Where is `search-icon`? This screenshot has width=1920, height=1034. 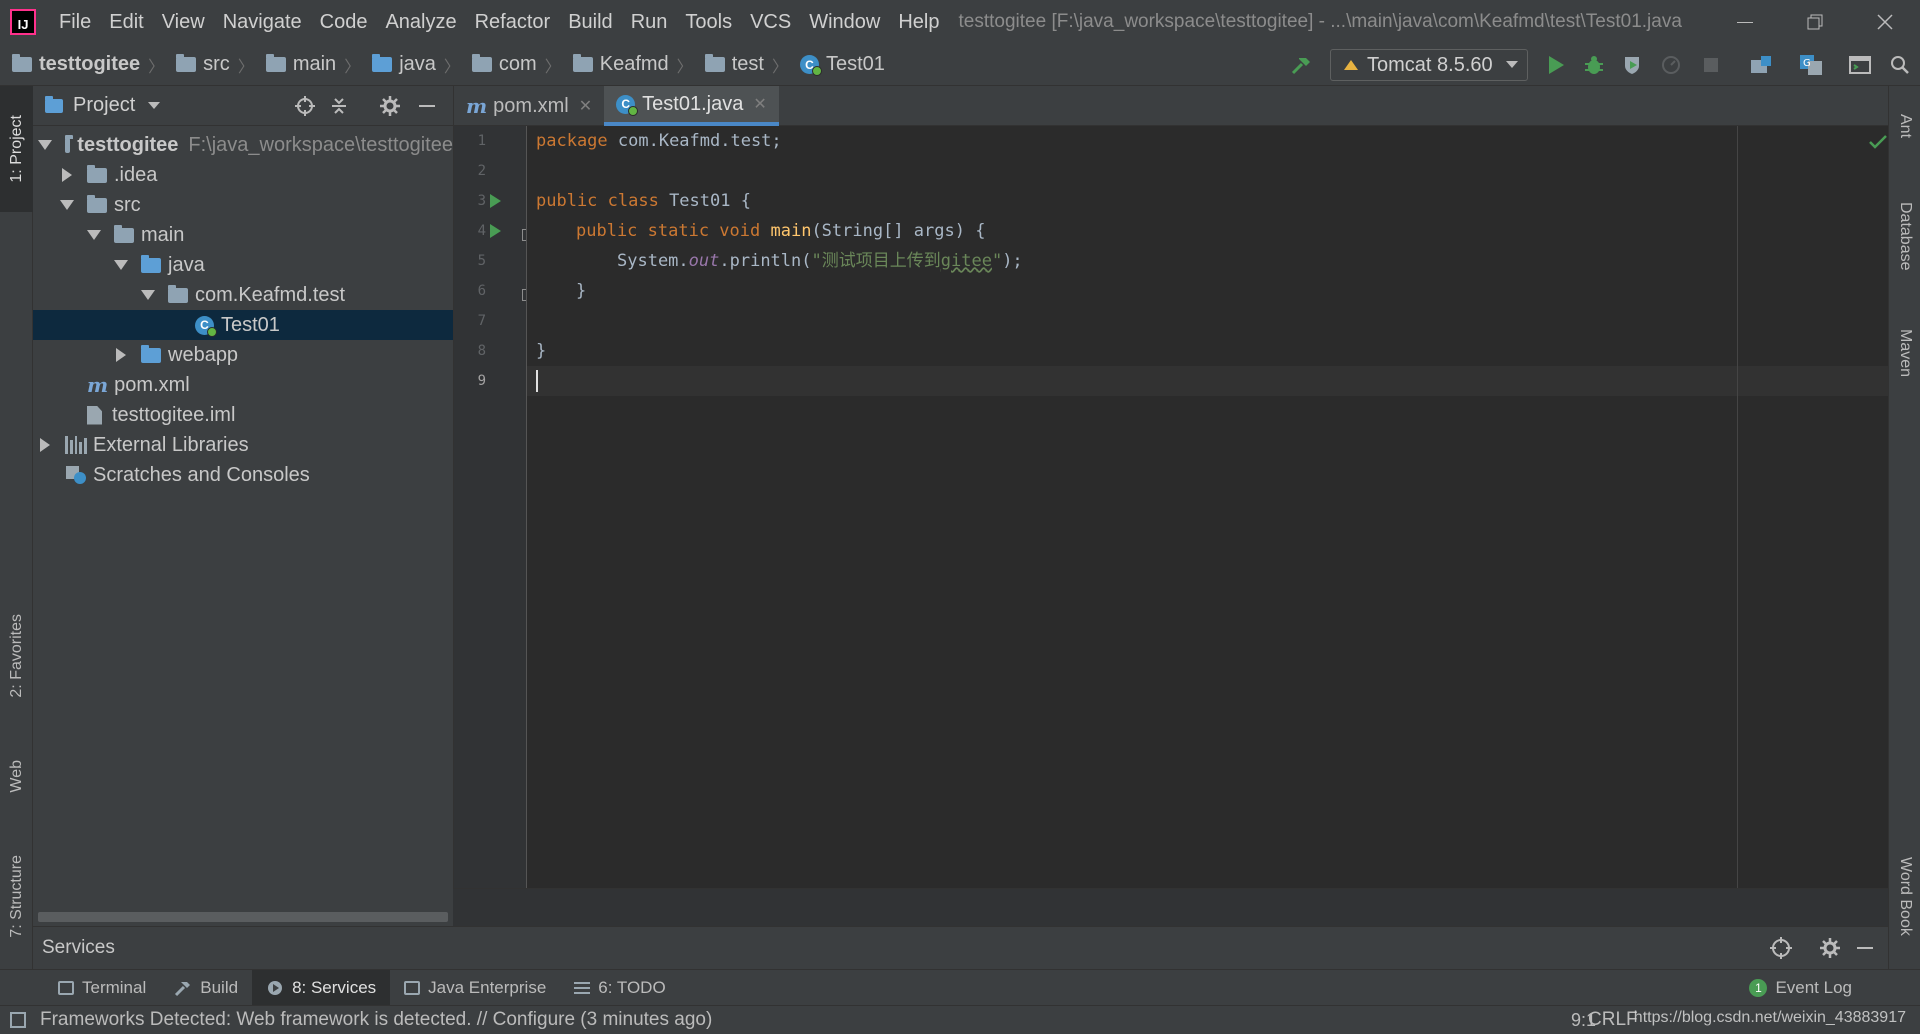
search-icon is located at coordinates (1900, 65).